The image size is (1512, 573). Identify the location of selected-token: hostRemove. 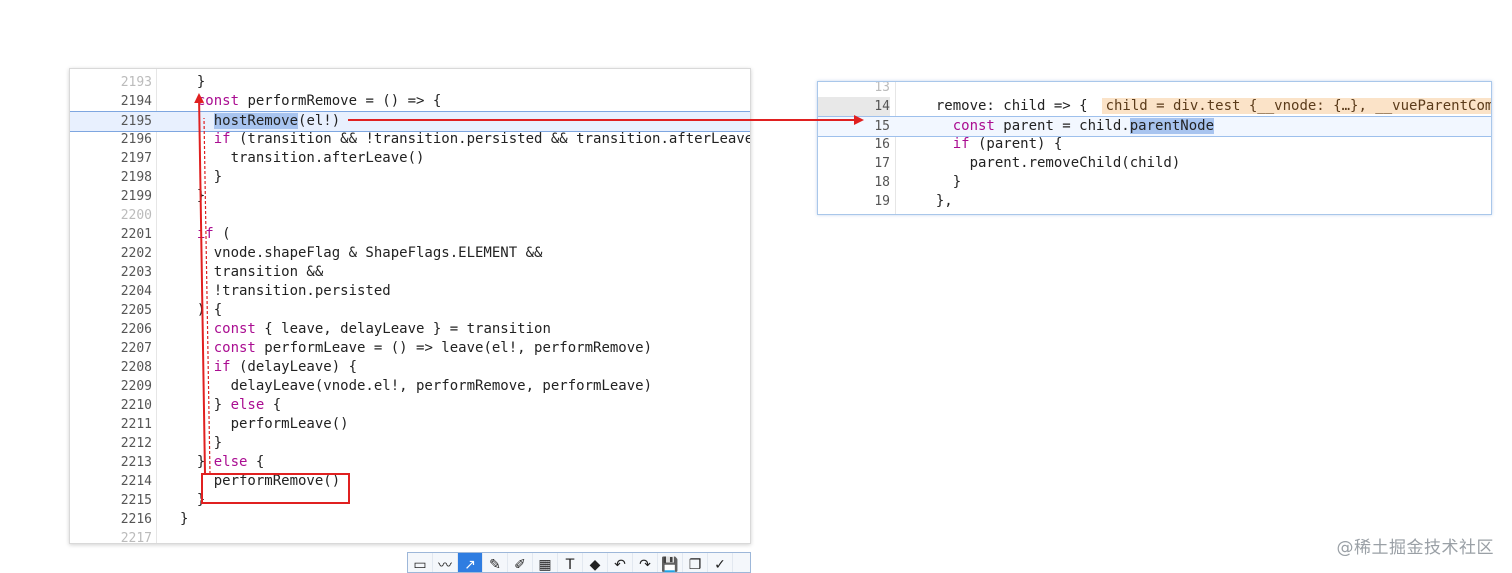
(256, 121).